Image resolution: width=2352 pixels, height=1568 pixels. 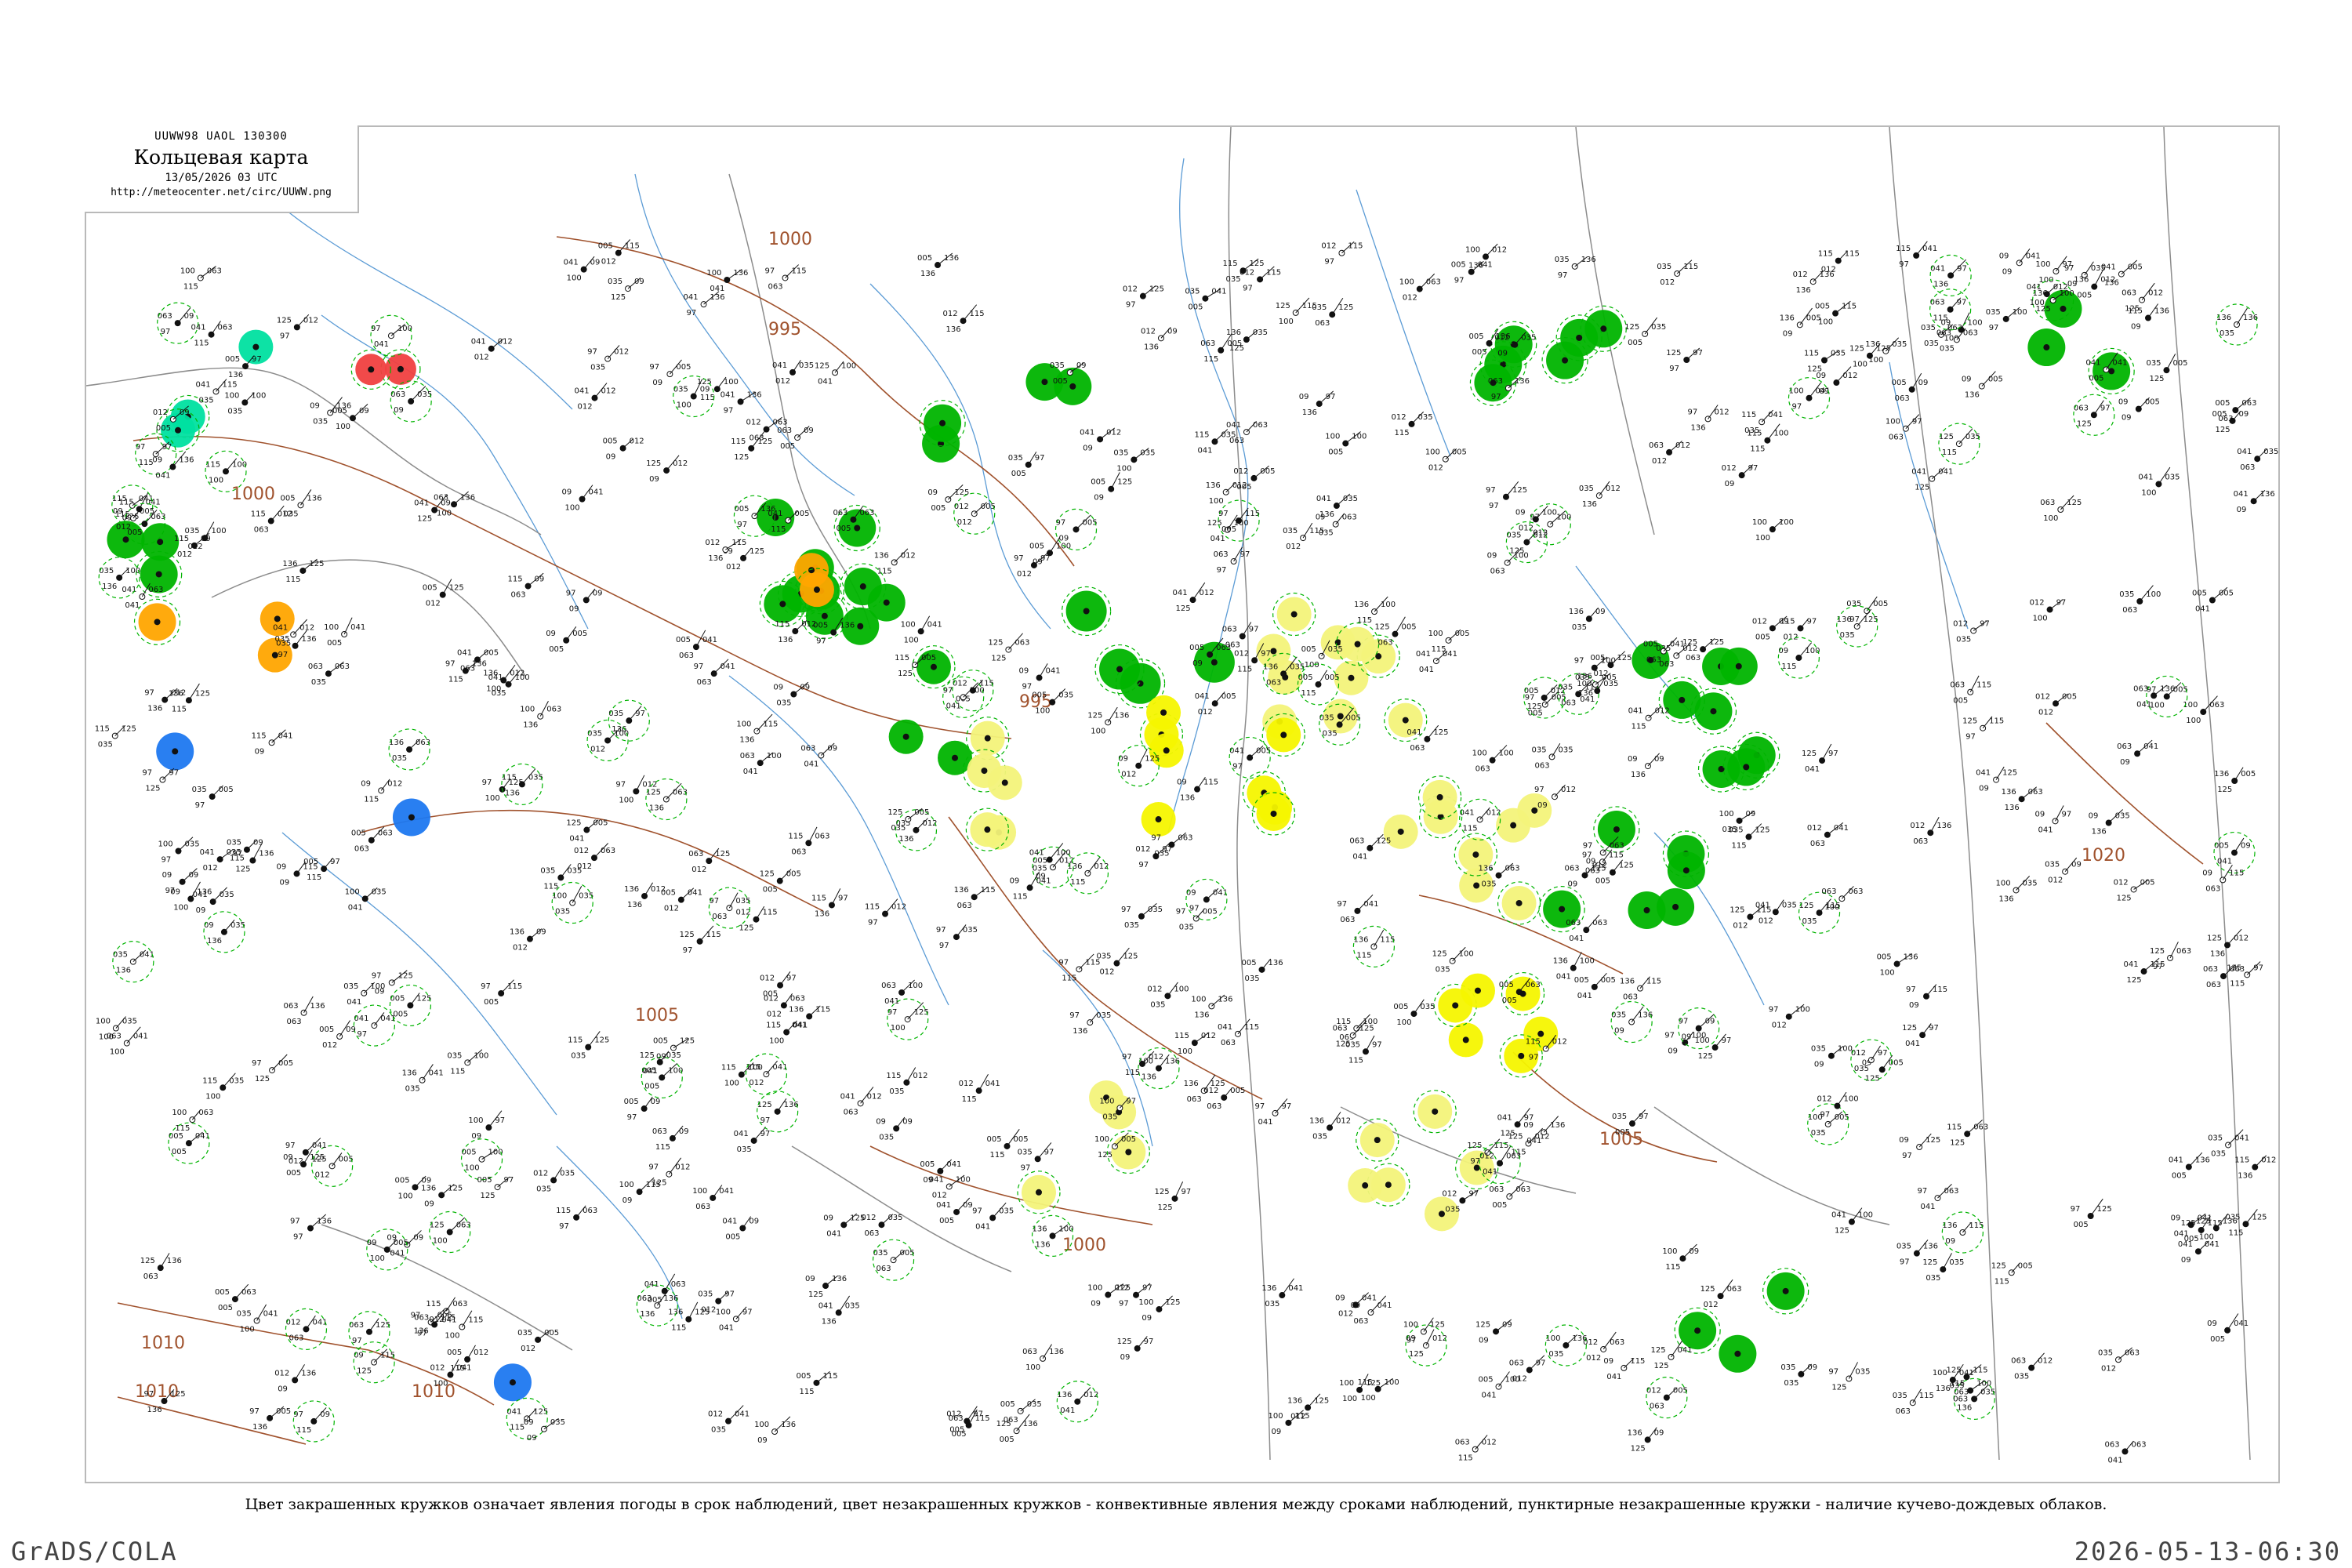 What do you see at coordinates (221, 192) in the screenshot?
I see `map-url: http://meteocenter.net/circ/UUWW.png` at bounding box center [221, 192].